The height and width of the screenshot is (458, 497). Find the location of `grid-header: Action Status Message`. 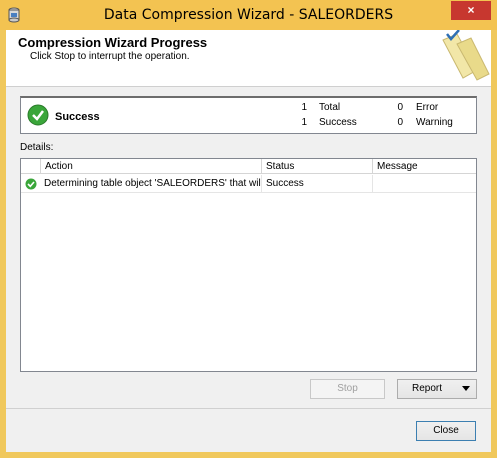

grid-header: Action Status Message is located at coordinates (248, 166).